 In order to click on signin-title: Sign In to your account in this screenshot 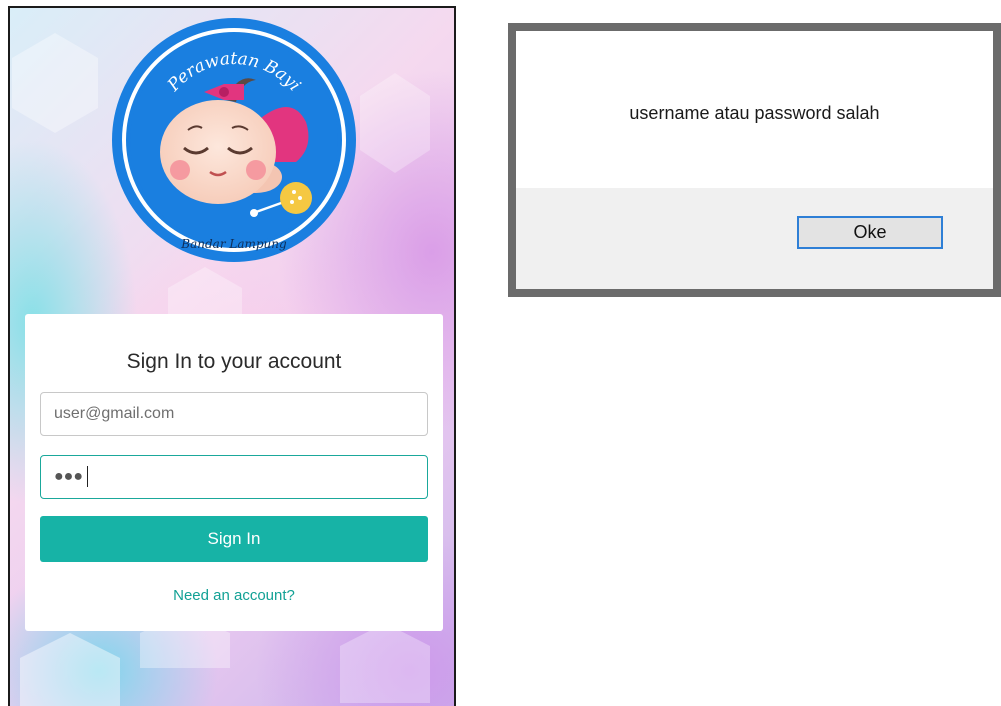, I will do `click(234, 361)`.